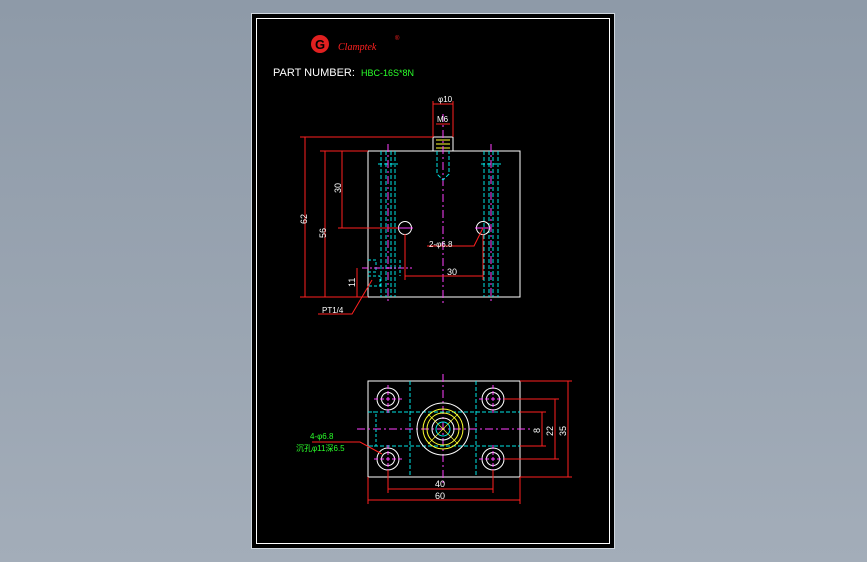  What do you see at coordinates (320, 448) in the screenshot?
I see `dim-holes-plan-line2: 沉孔φ11深6.5` at bounding box center [320, 448].